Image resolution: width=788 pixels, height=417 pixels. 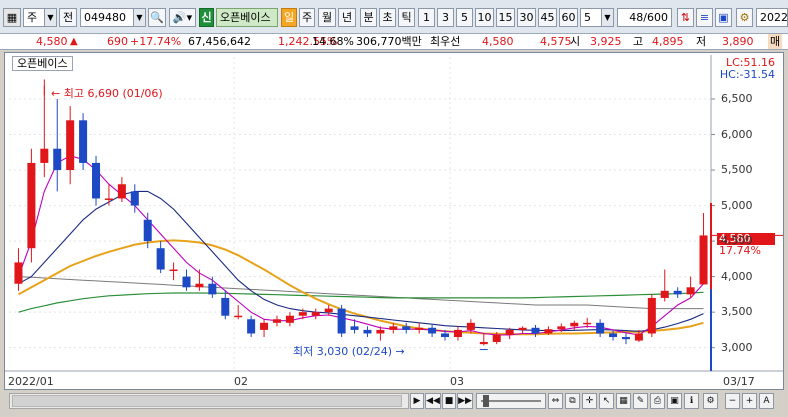 What do you see at coordinates (289, 17) in the screenshot?
I see `period-day-button: 일` at bounding box center [289, 17].